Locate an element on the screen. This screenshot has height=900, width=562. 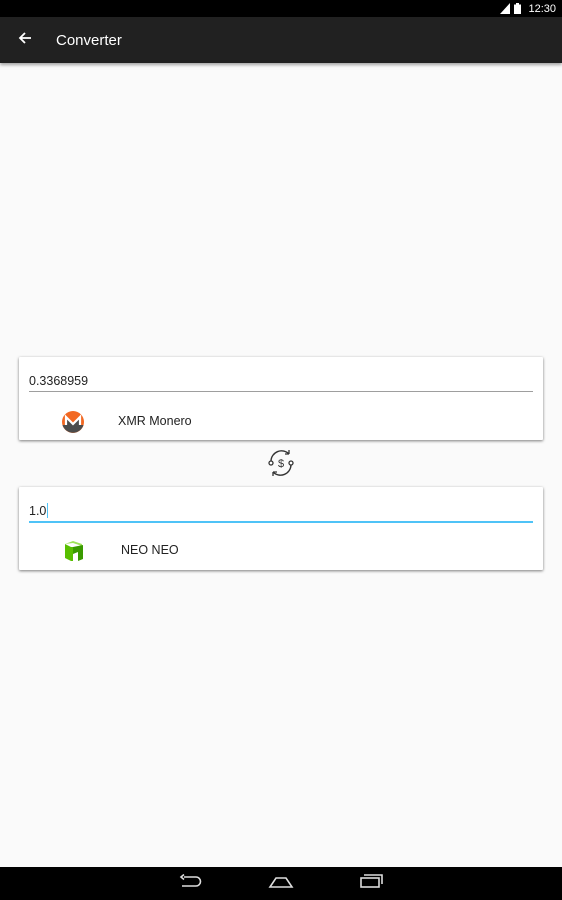
home-nav-button is located at coordinates (281, 884).